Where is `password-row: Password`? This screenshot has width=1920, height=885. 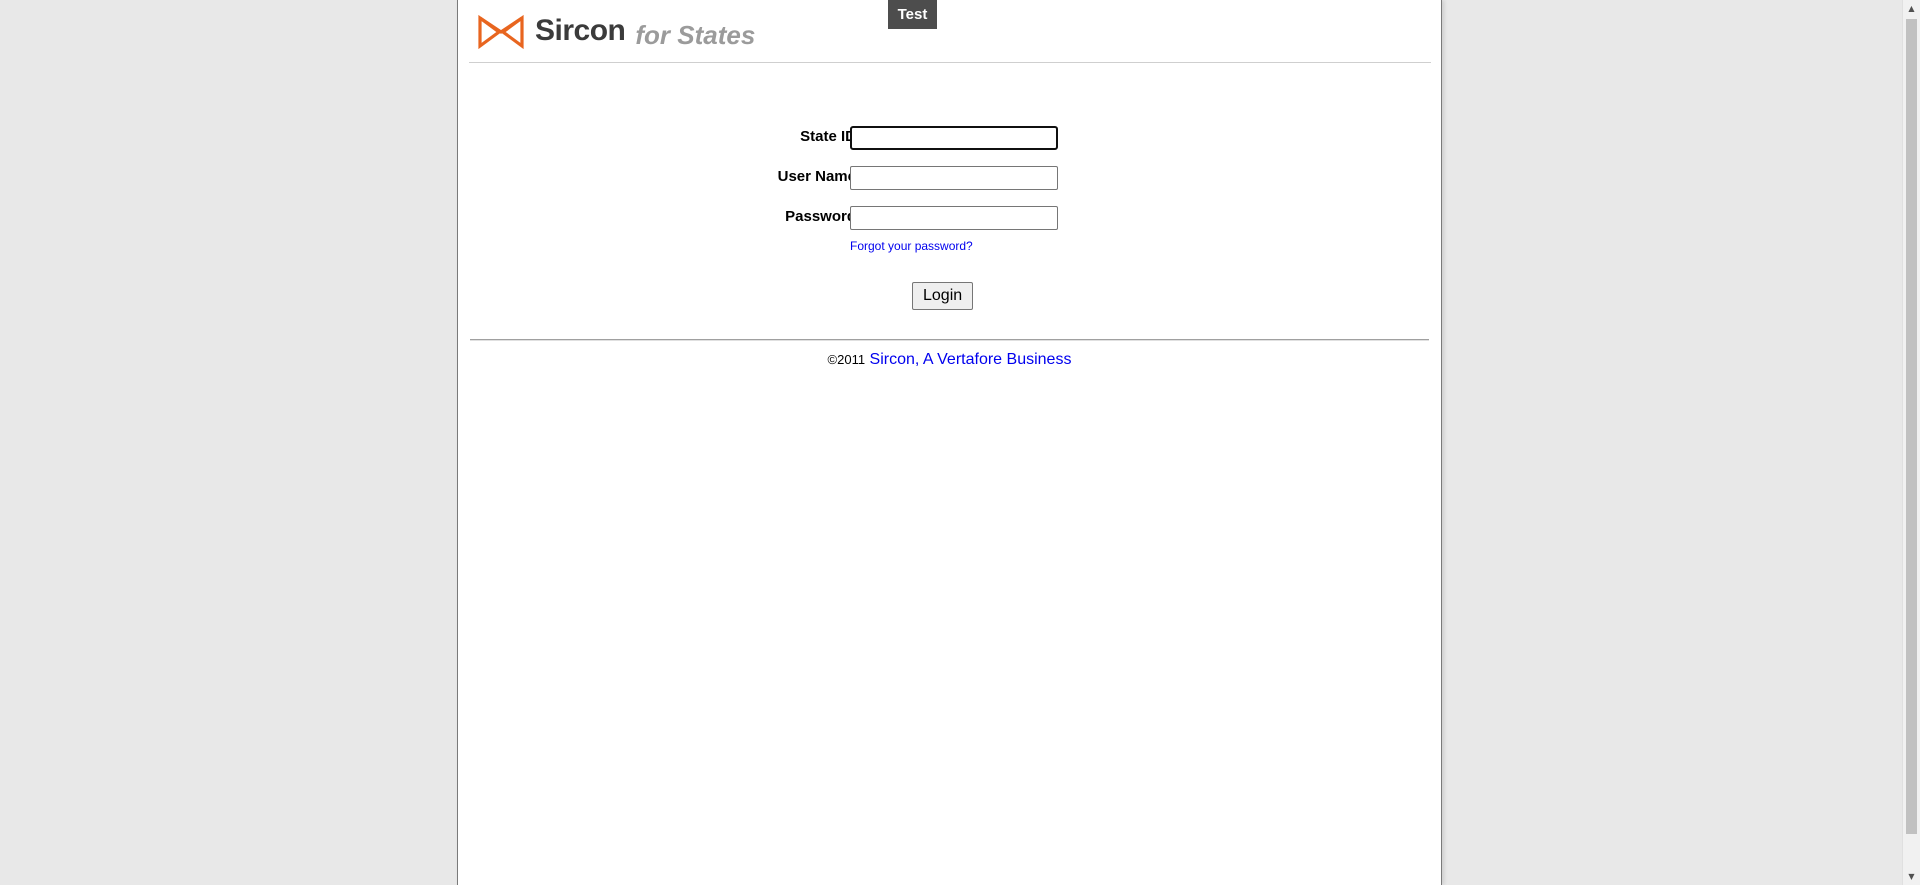 password-row: Password is located at coordinates (949, 217).